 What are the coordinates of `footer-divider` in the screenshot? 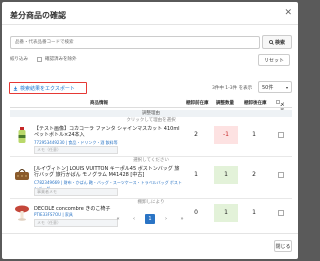 It's located at (150, 233).